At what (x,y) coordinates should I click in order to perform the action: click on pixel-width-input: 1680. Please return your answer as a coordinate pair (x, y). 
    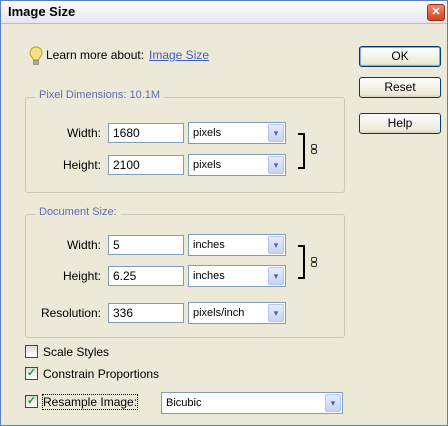
    Looking at the image, I should click on (146, 133).